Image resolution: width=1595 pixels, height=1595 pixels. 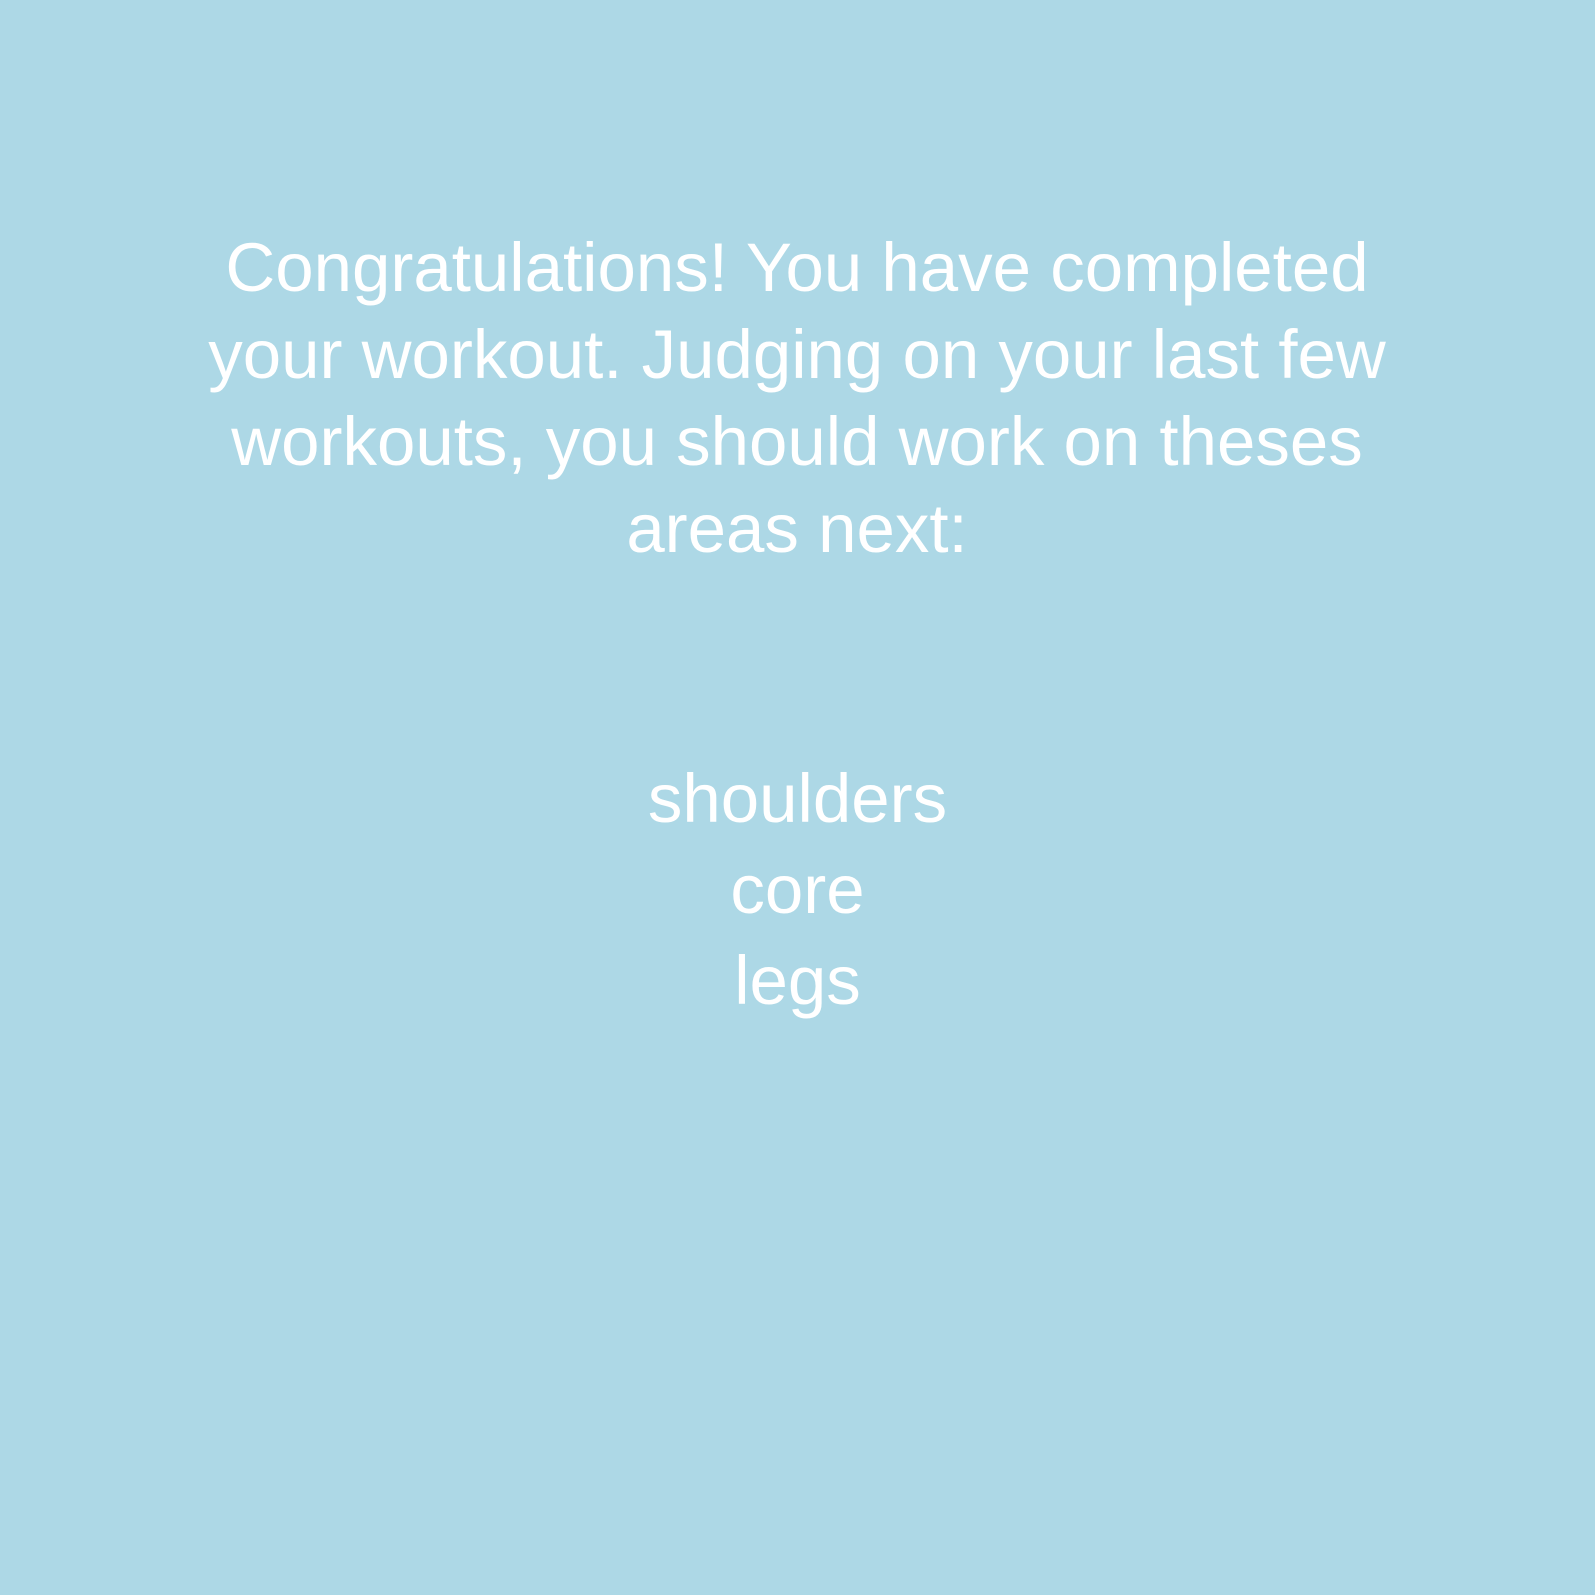 I want to click on focus-area-item: legs, so click(x=797, y=980).